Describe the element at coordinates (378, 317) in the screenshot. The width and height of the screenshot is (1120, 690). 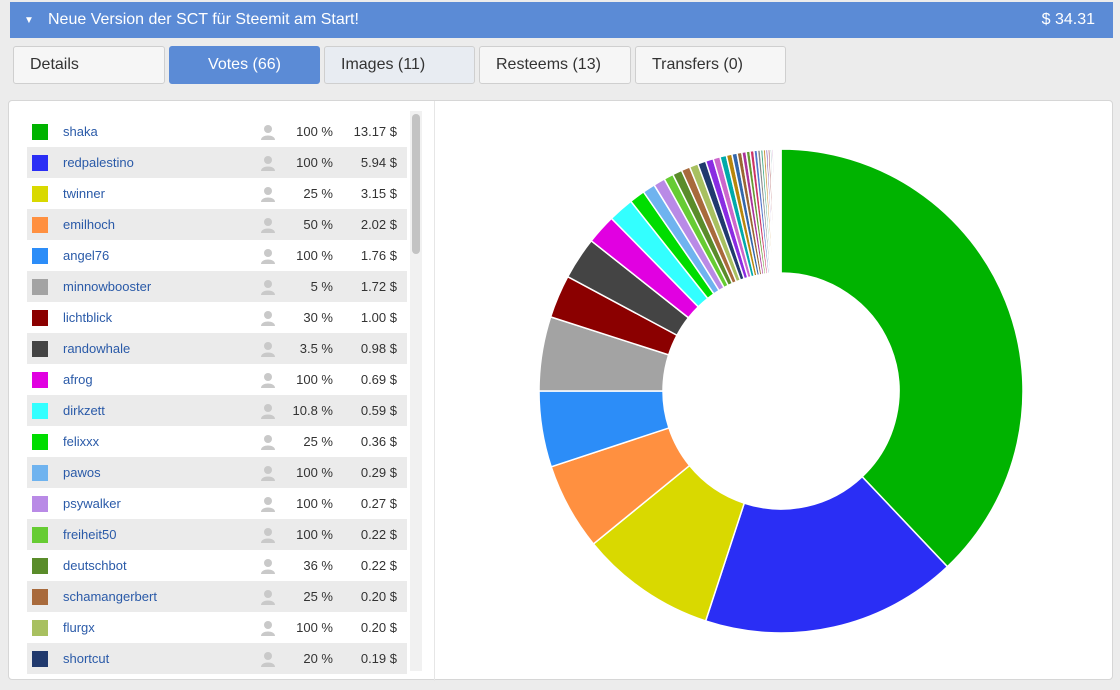
I see `vote-value: 1.00 $` at that location.